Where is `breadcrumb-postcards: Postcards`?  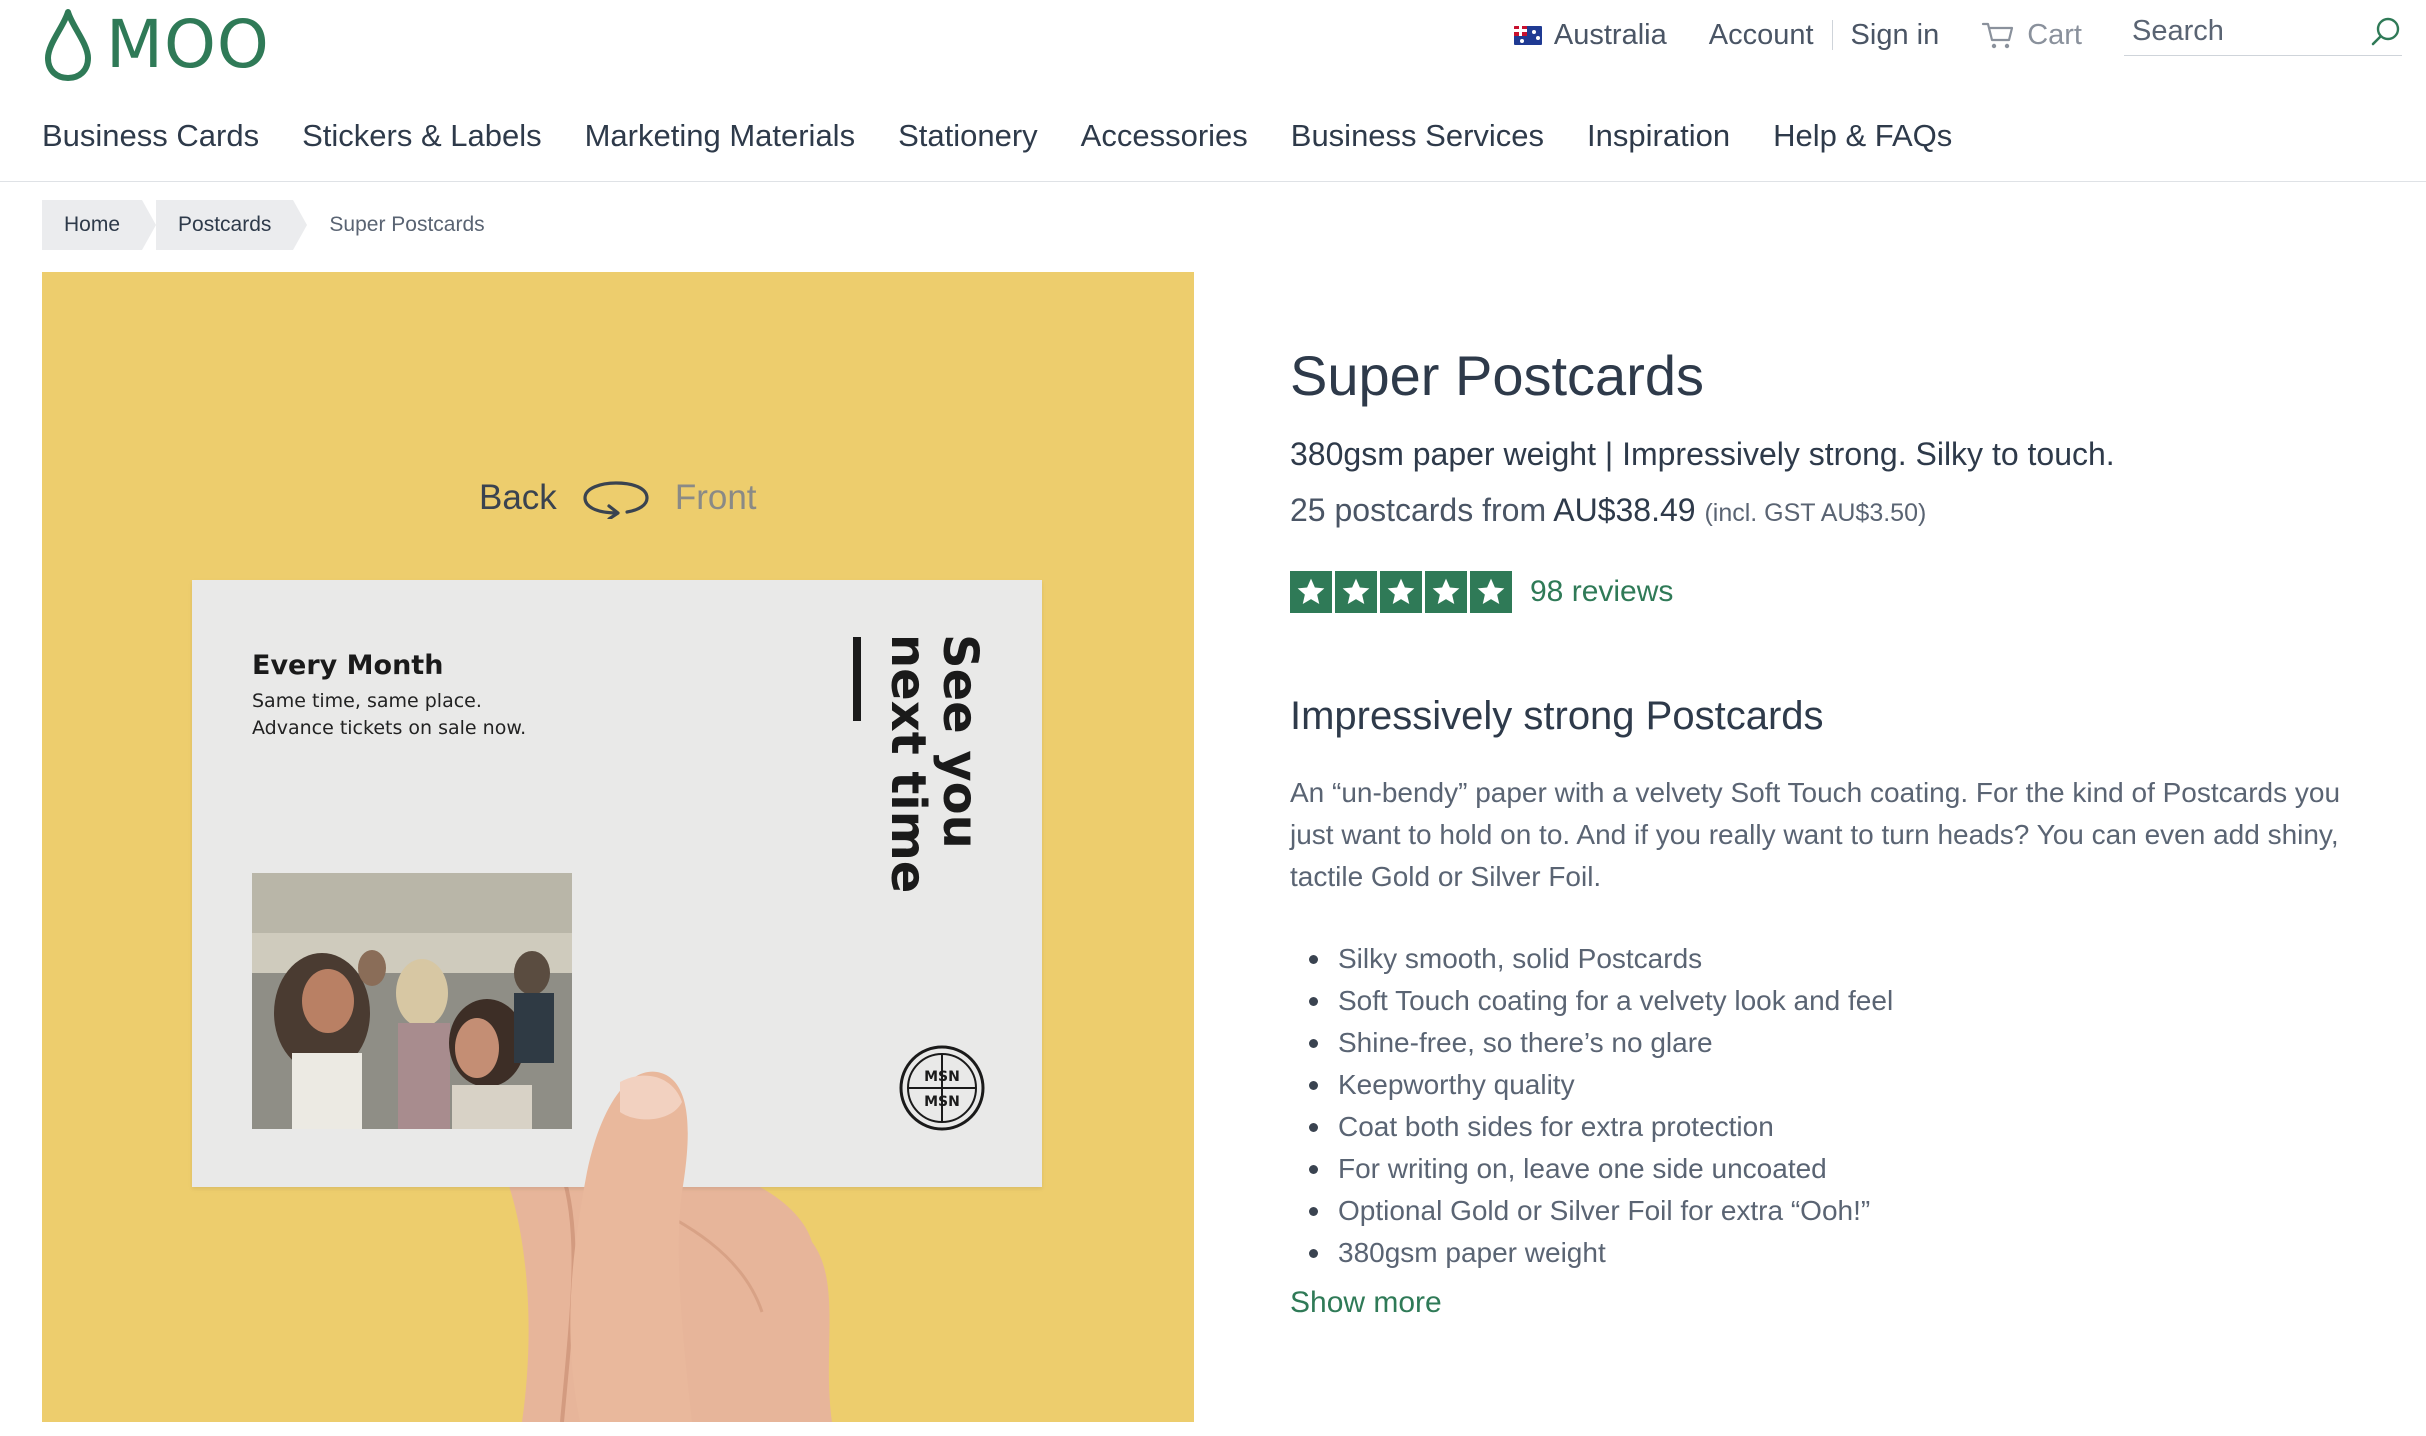 breadcrumb-postcards: Postcards is located at coordinates (232, 225).